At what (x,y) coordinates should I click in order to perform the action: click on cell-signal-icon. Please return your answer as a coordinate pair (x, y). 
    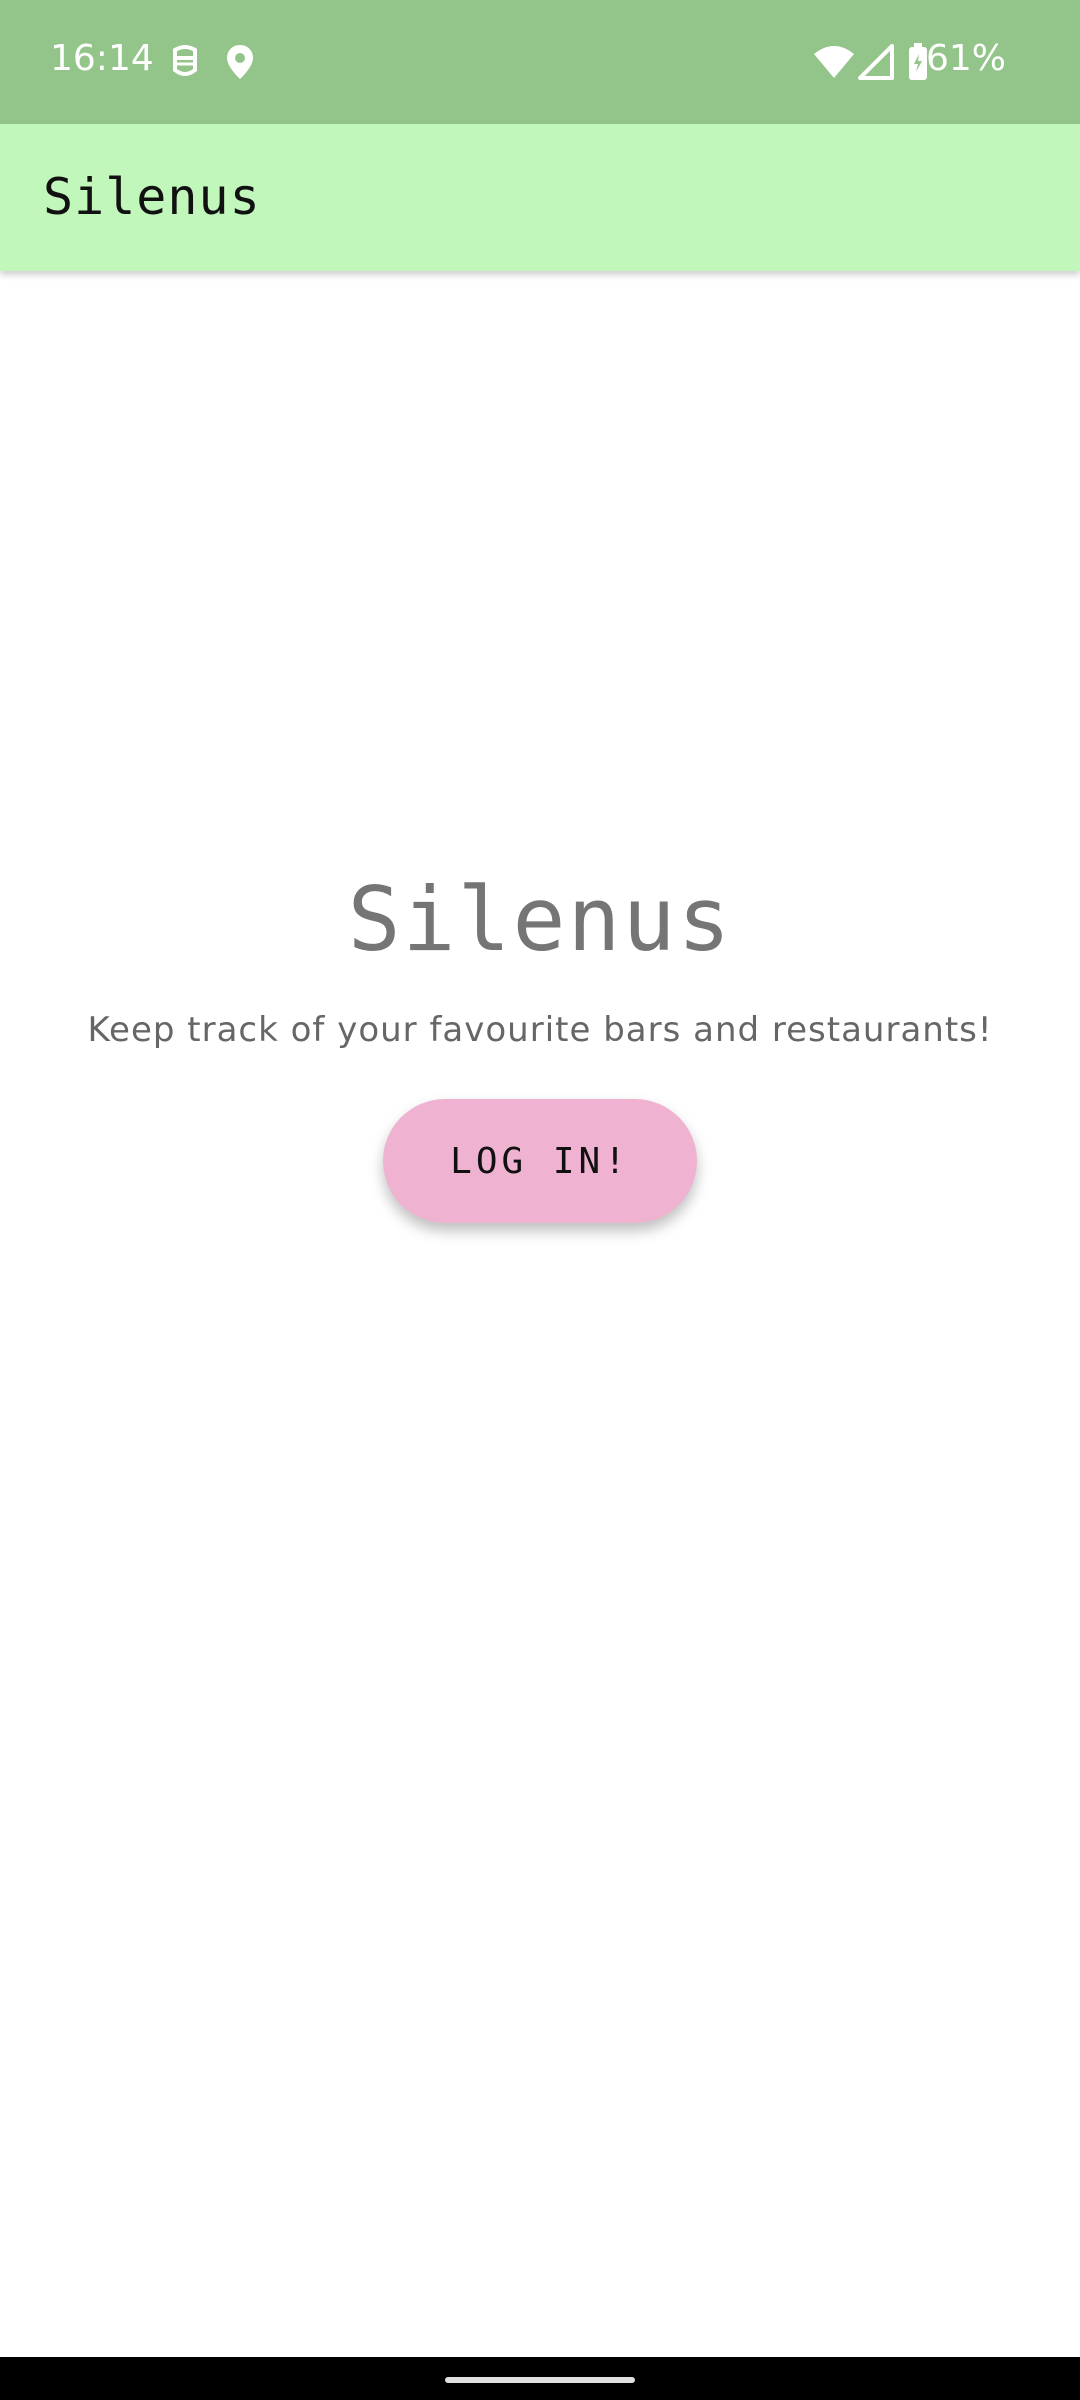
    Looking at the image, I should click on (876, 62).